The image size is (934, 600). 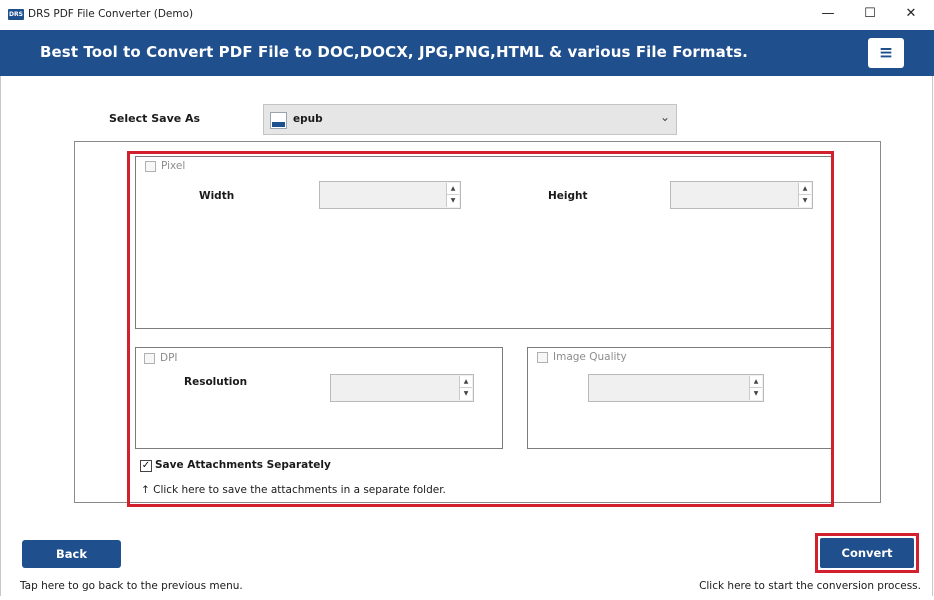 I want to click on convert-button: Convert, so click(x=867, y=553).